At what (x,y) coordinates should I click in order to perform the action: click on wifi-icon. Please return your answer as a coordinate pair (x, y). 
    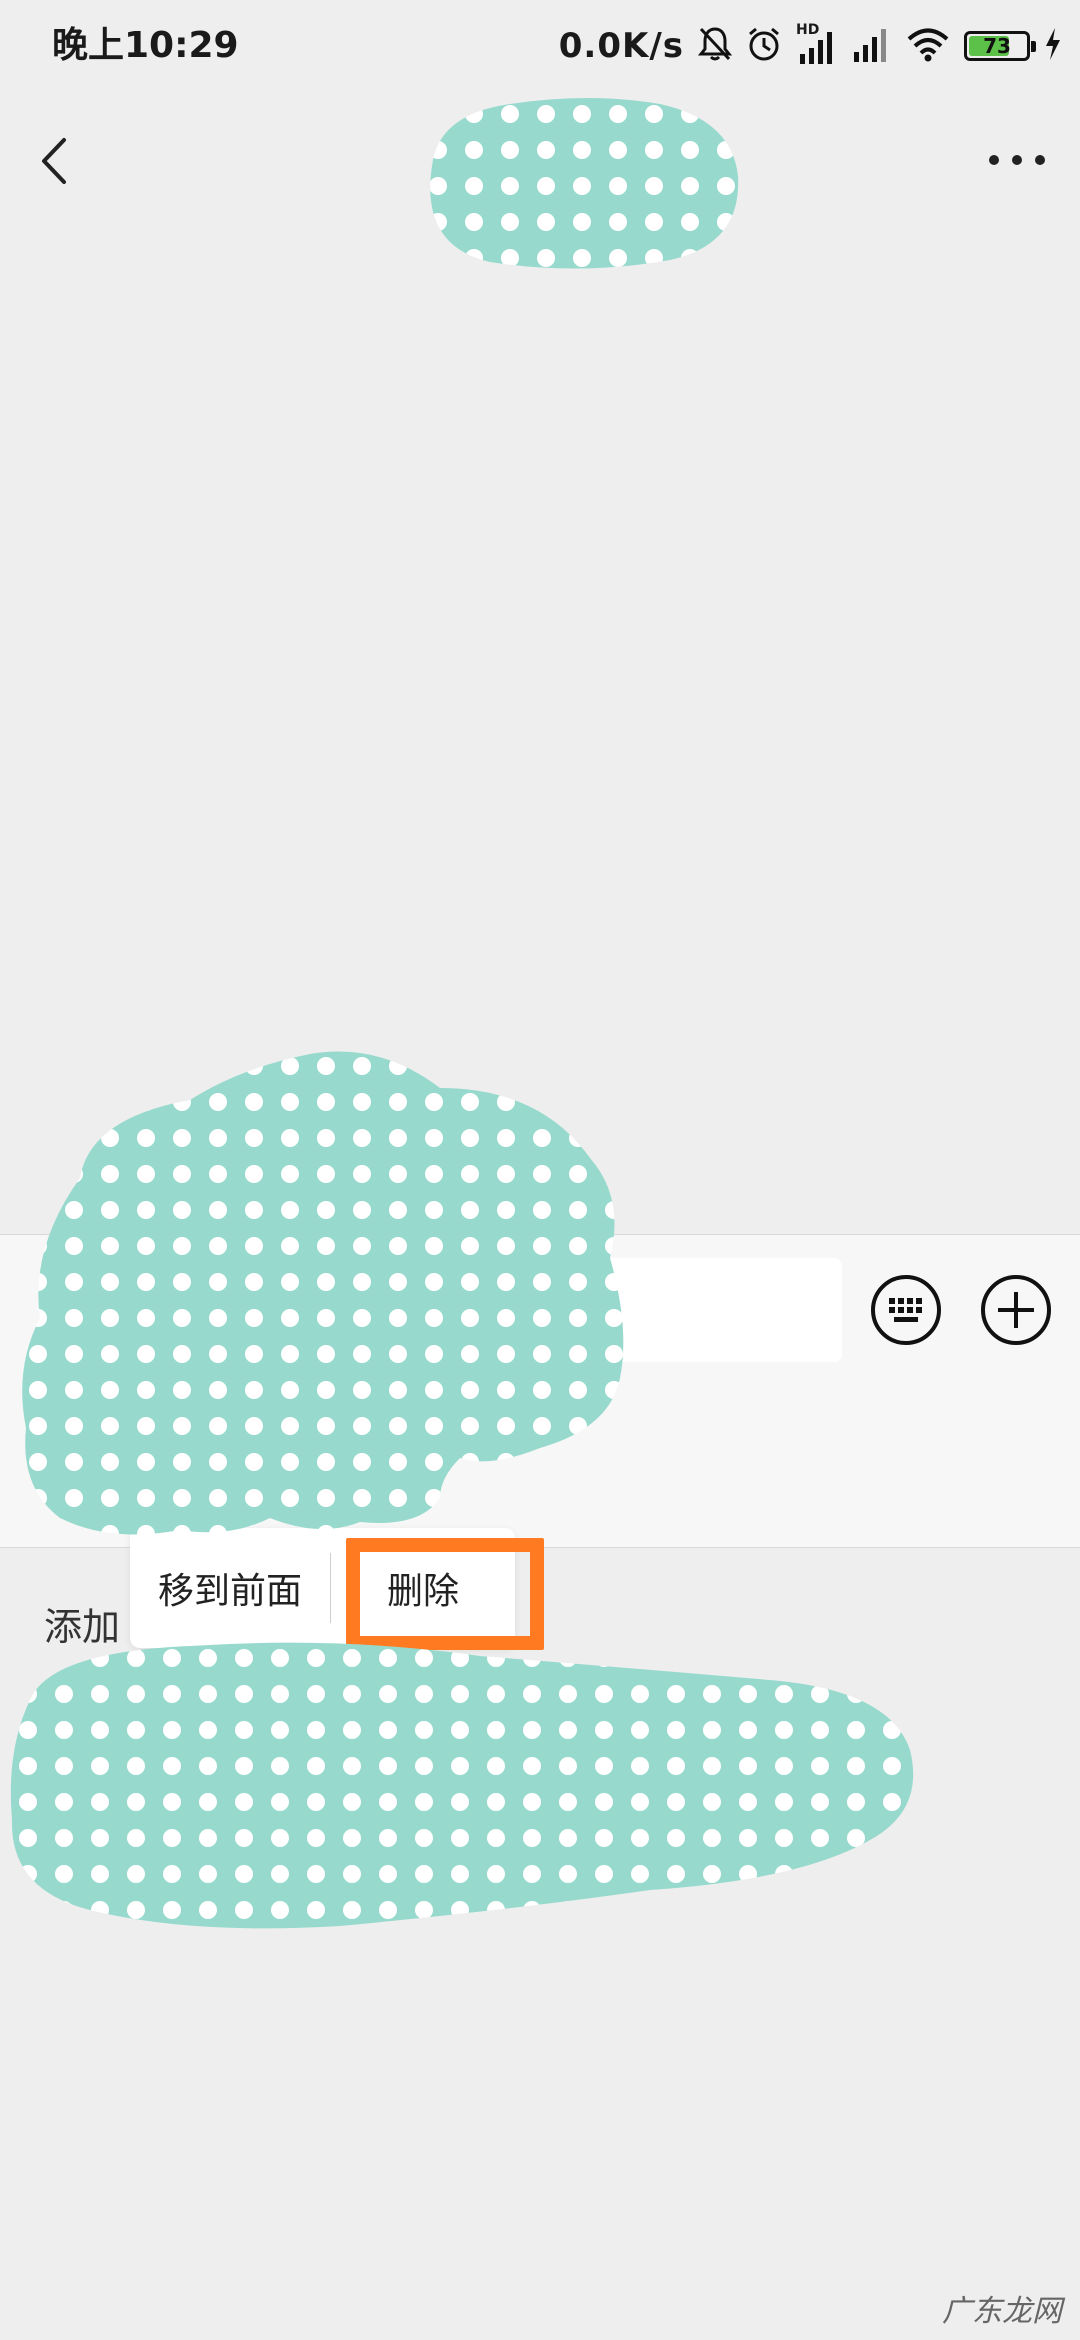
    Looking at the image, I should click on (928, 46).